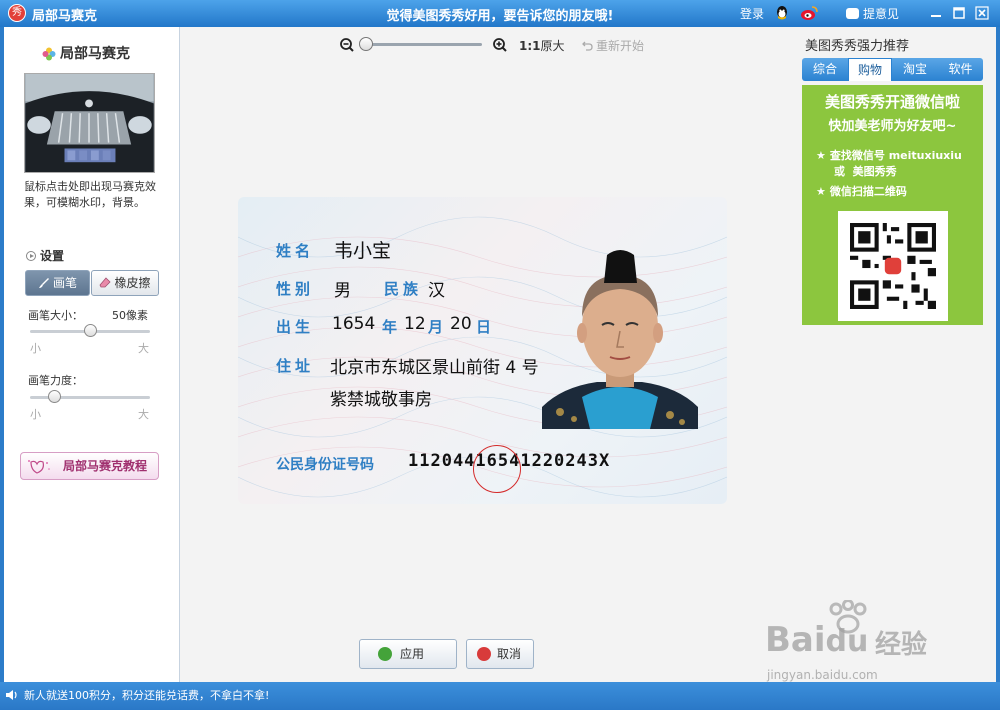 The height and width of the screenshot is (710, 1000). I want to click on brush-strength-slider-thumb, so click(54, 396).